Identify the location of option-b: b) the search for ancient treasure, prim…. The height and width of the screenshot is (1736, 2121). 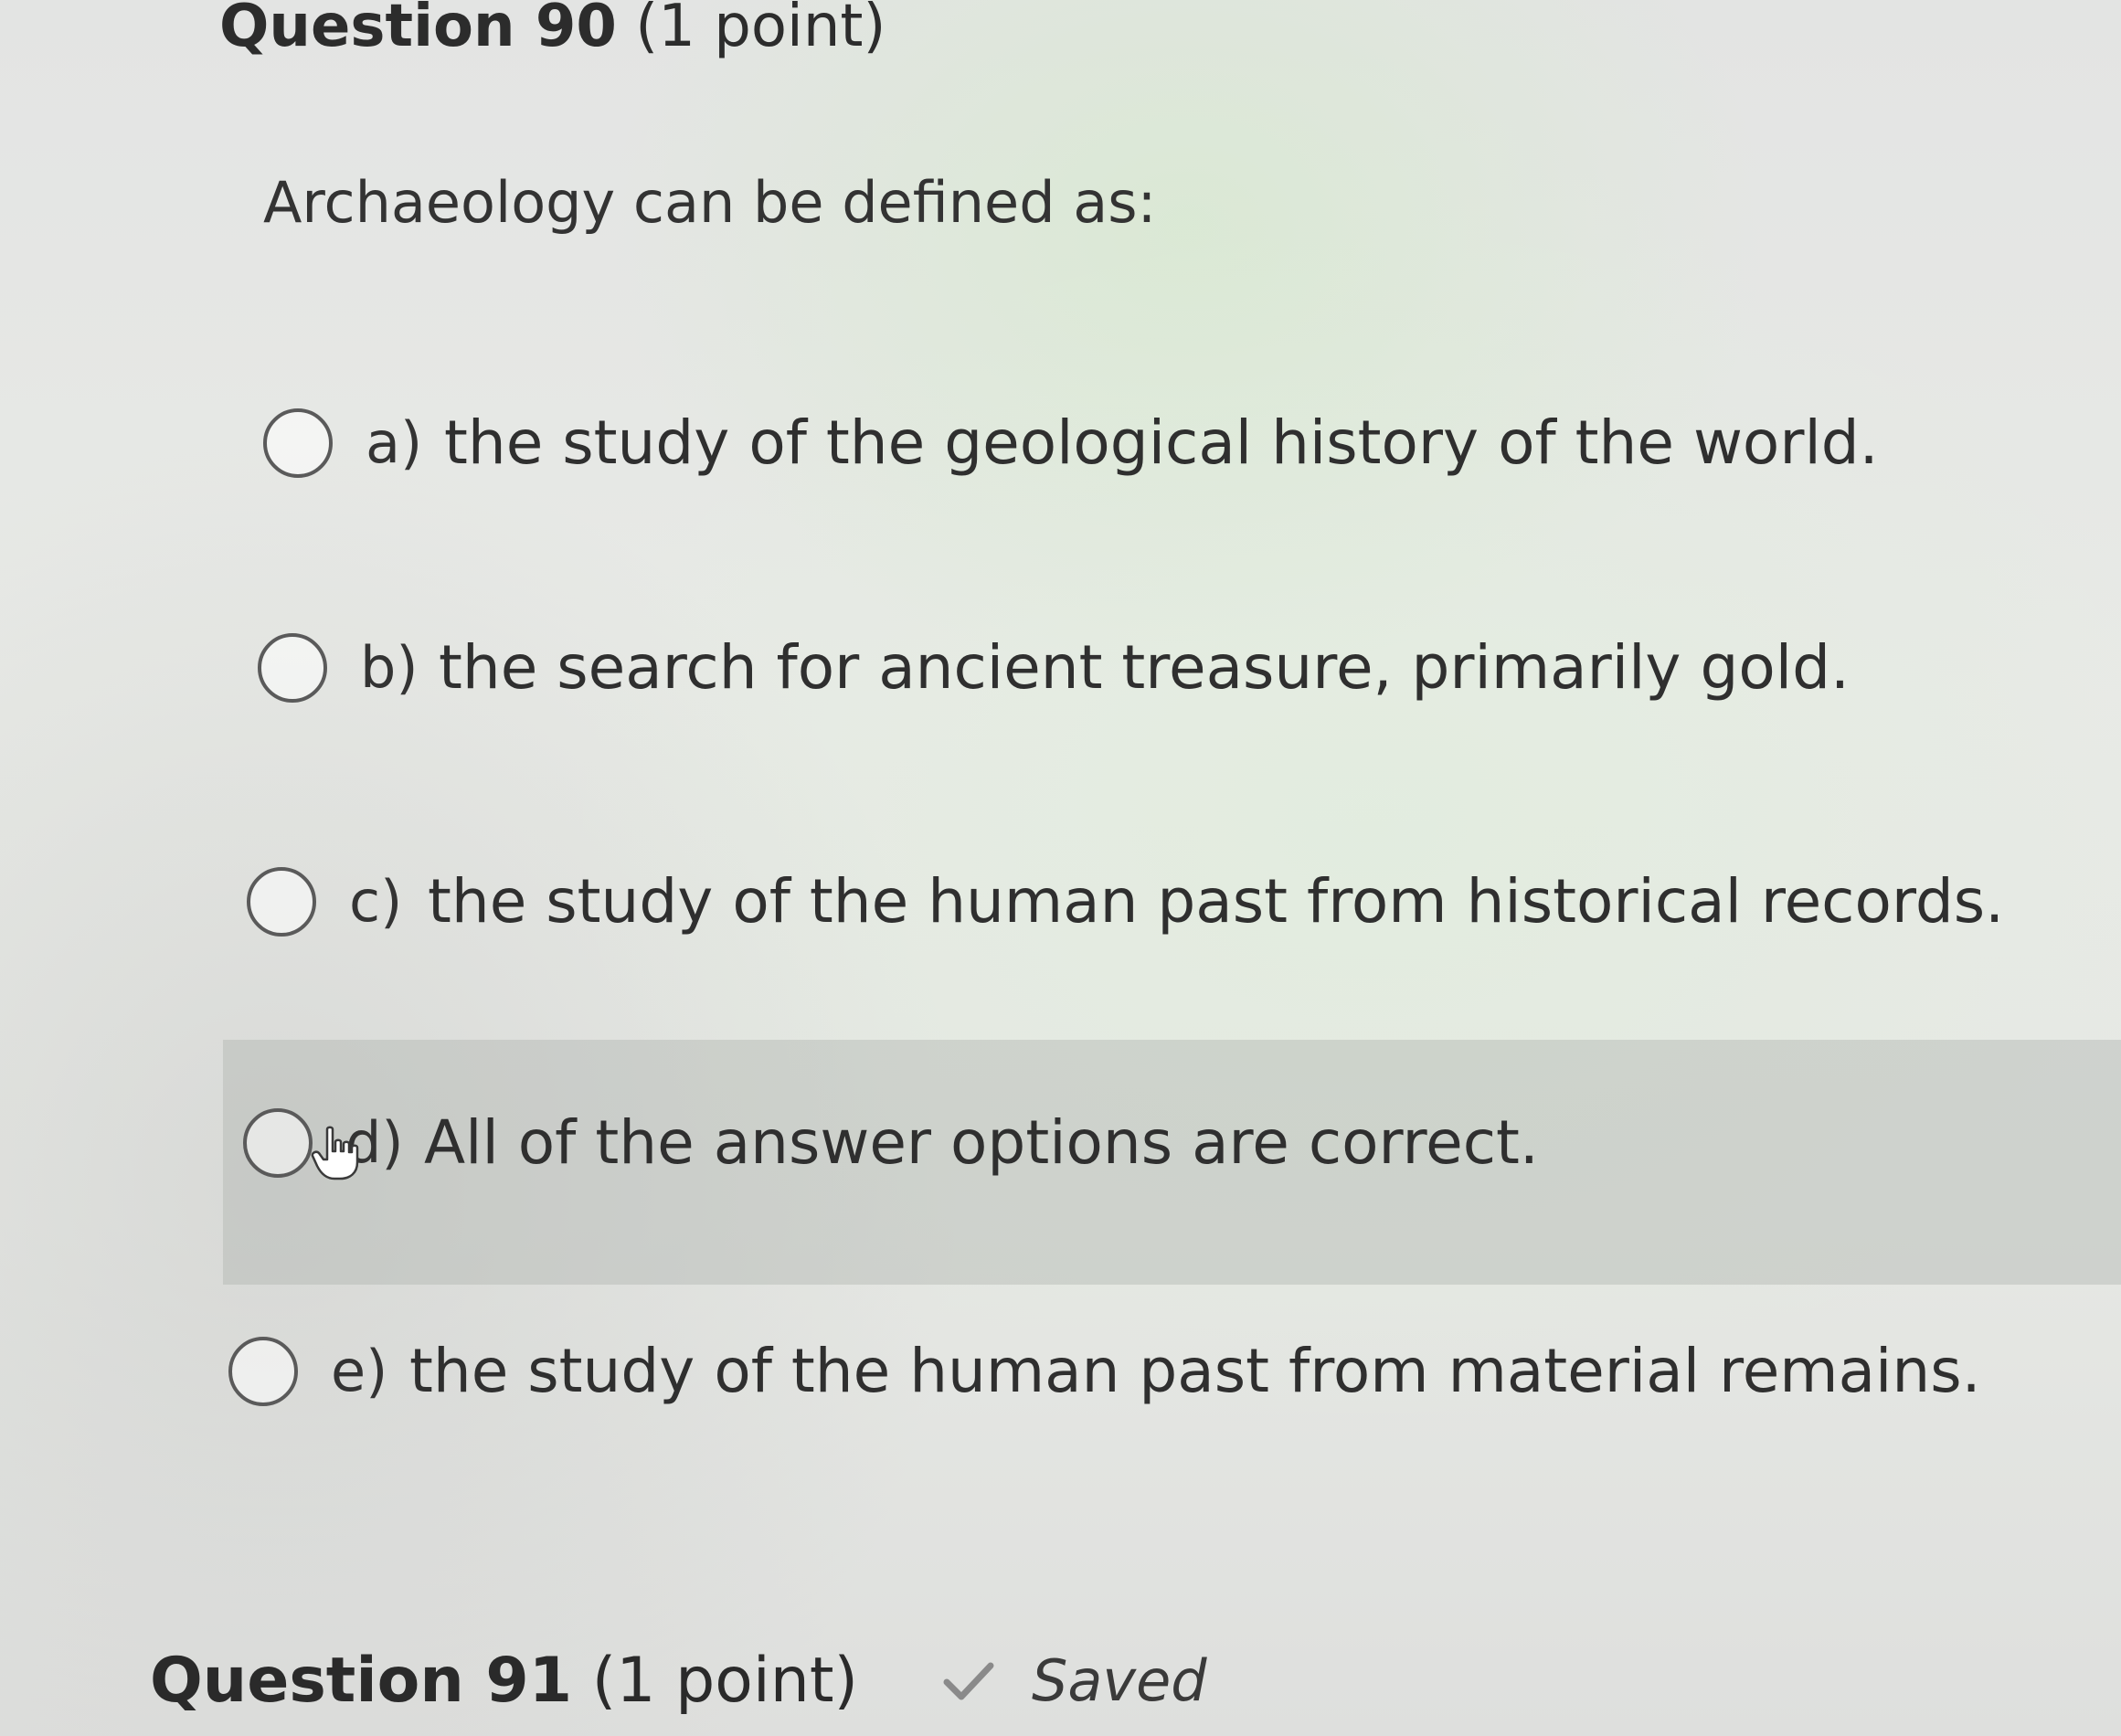
(1054, 667).